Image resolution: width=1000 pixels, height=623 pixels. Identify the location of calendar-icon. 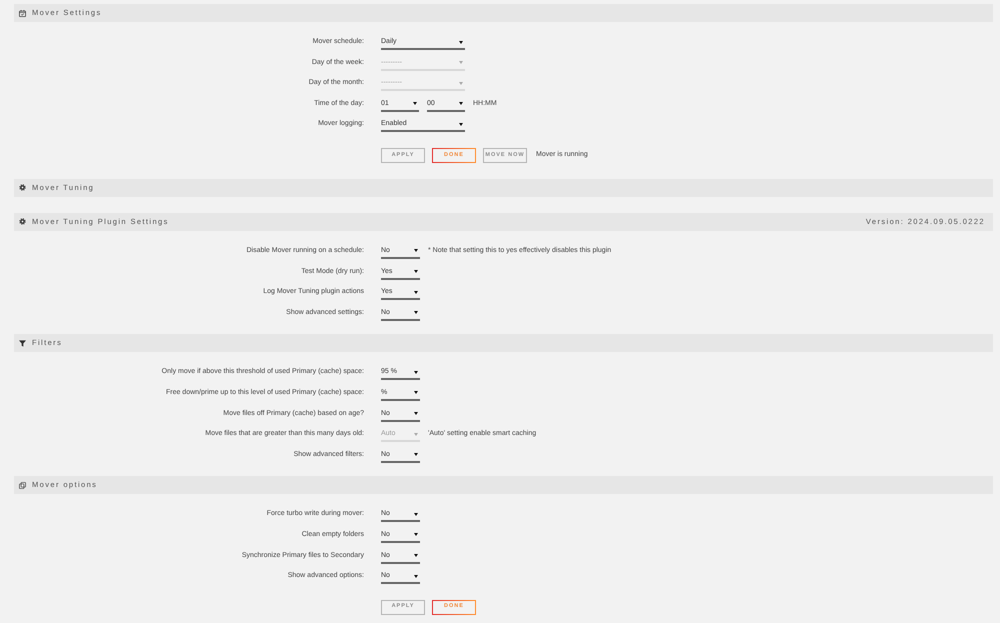
(22, 13).